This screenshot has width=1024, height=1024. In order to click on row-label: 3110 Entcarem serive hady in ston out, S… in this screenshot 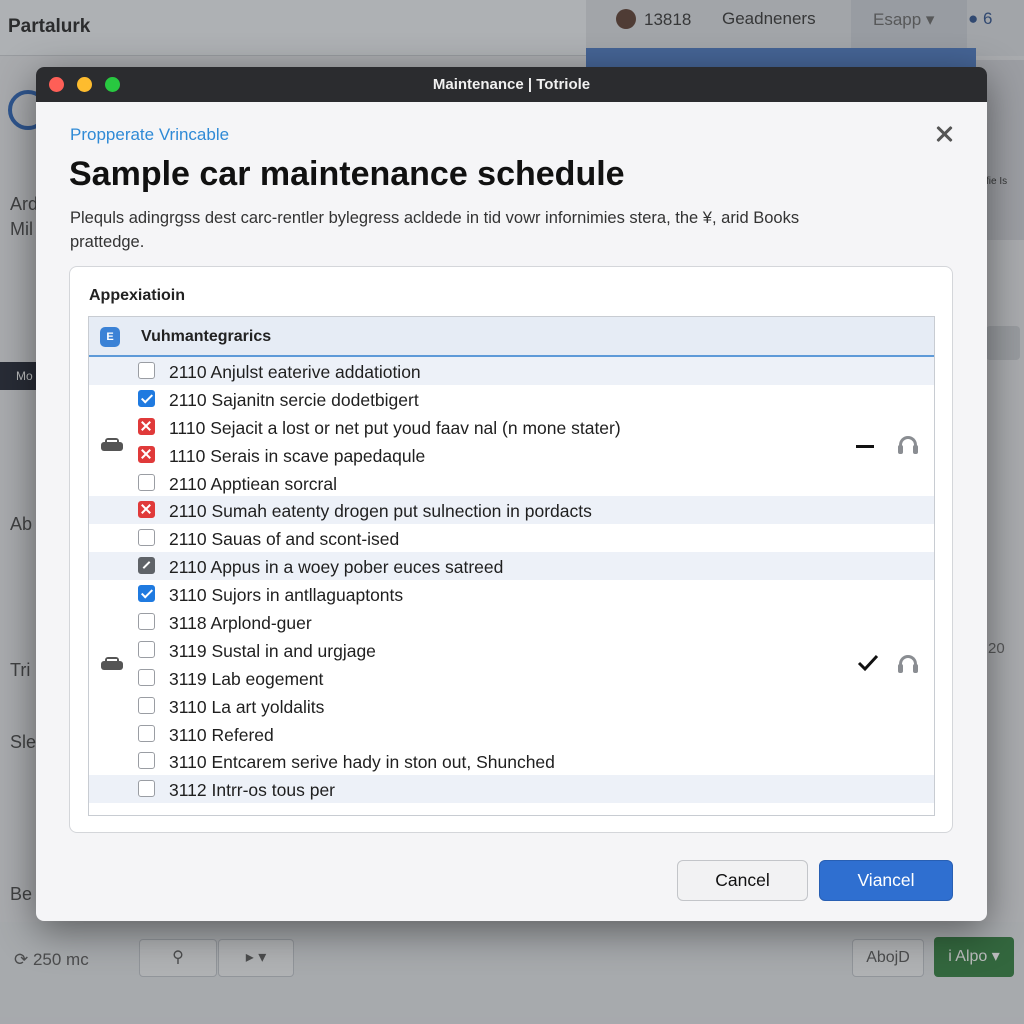, I will do `click(362, 762)`.